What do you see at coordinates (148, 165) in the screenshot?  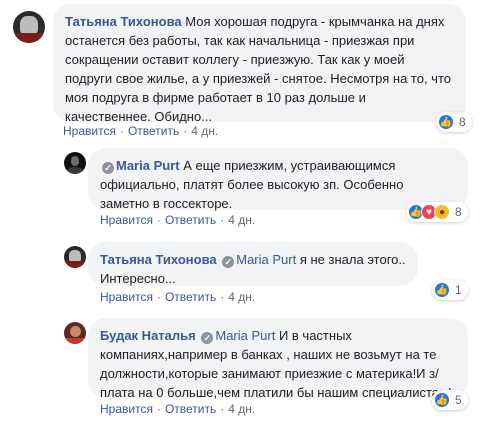 I see `comment-author: Maria Purt` at bounding box center [148, 165].